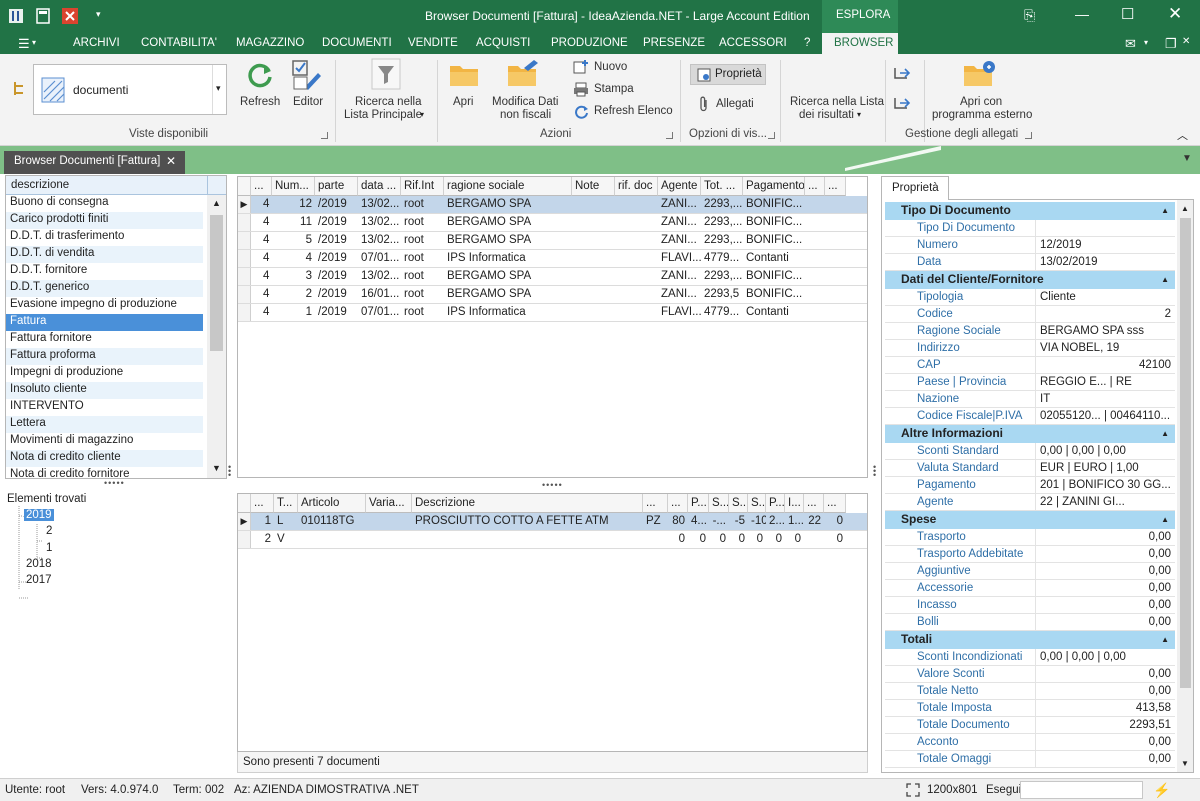 The image size is (1200, 801). Describe the element at coordinates (1182, 135) in the screenshot. I see `collapse-ribbon-icon: ︿` at that location.